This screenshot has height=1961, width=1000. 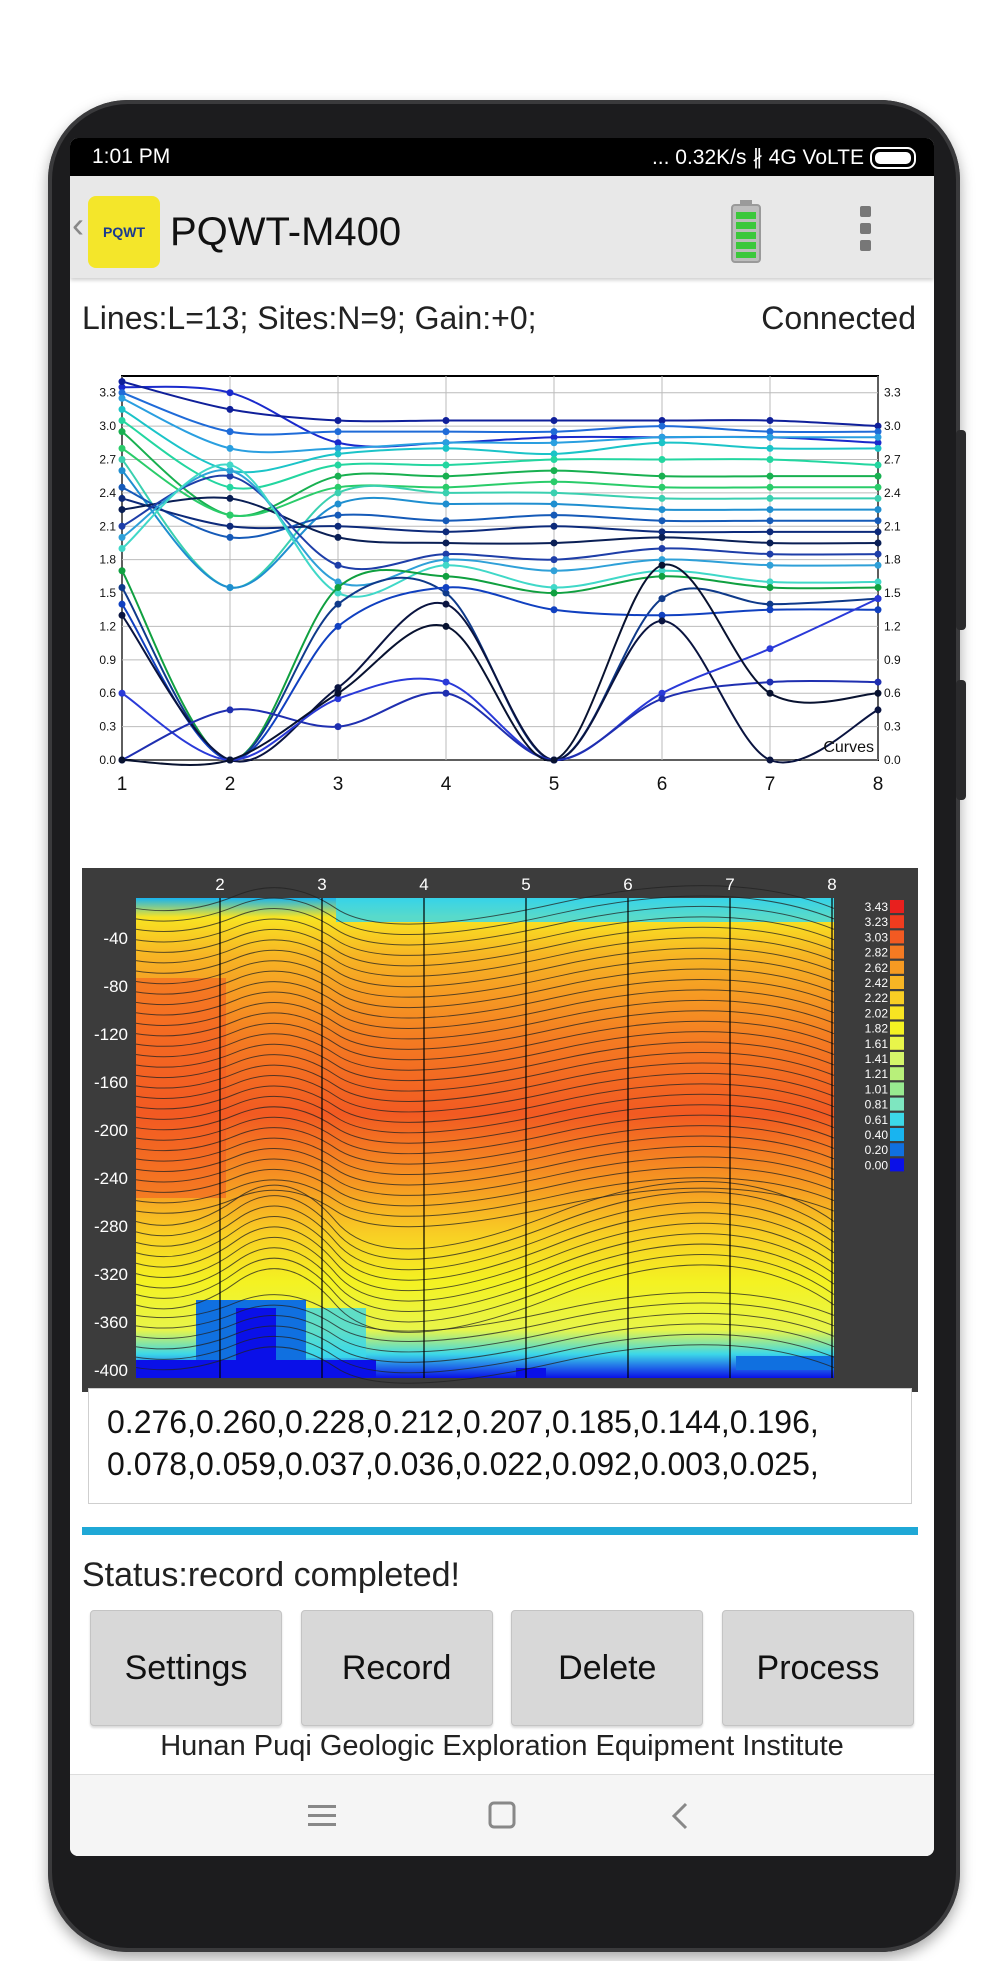 What do you see at coordinates (107, 493) in the screenshot?
I see `y-tick-label-left: 2.4` at bounding box center [107, 493].